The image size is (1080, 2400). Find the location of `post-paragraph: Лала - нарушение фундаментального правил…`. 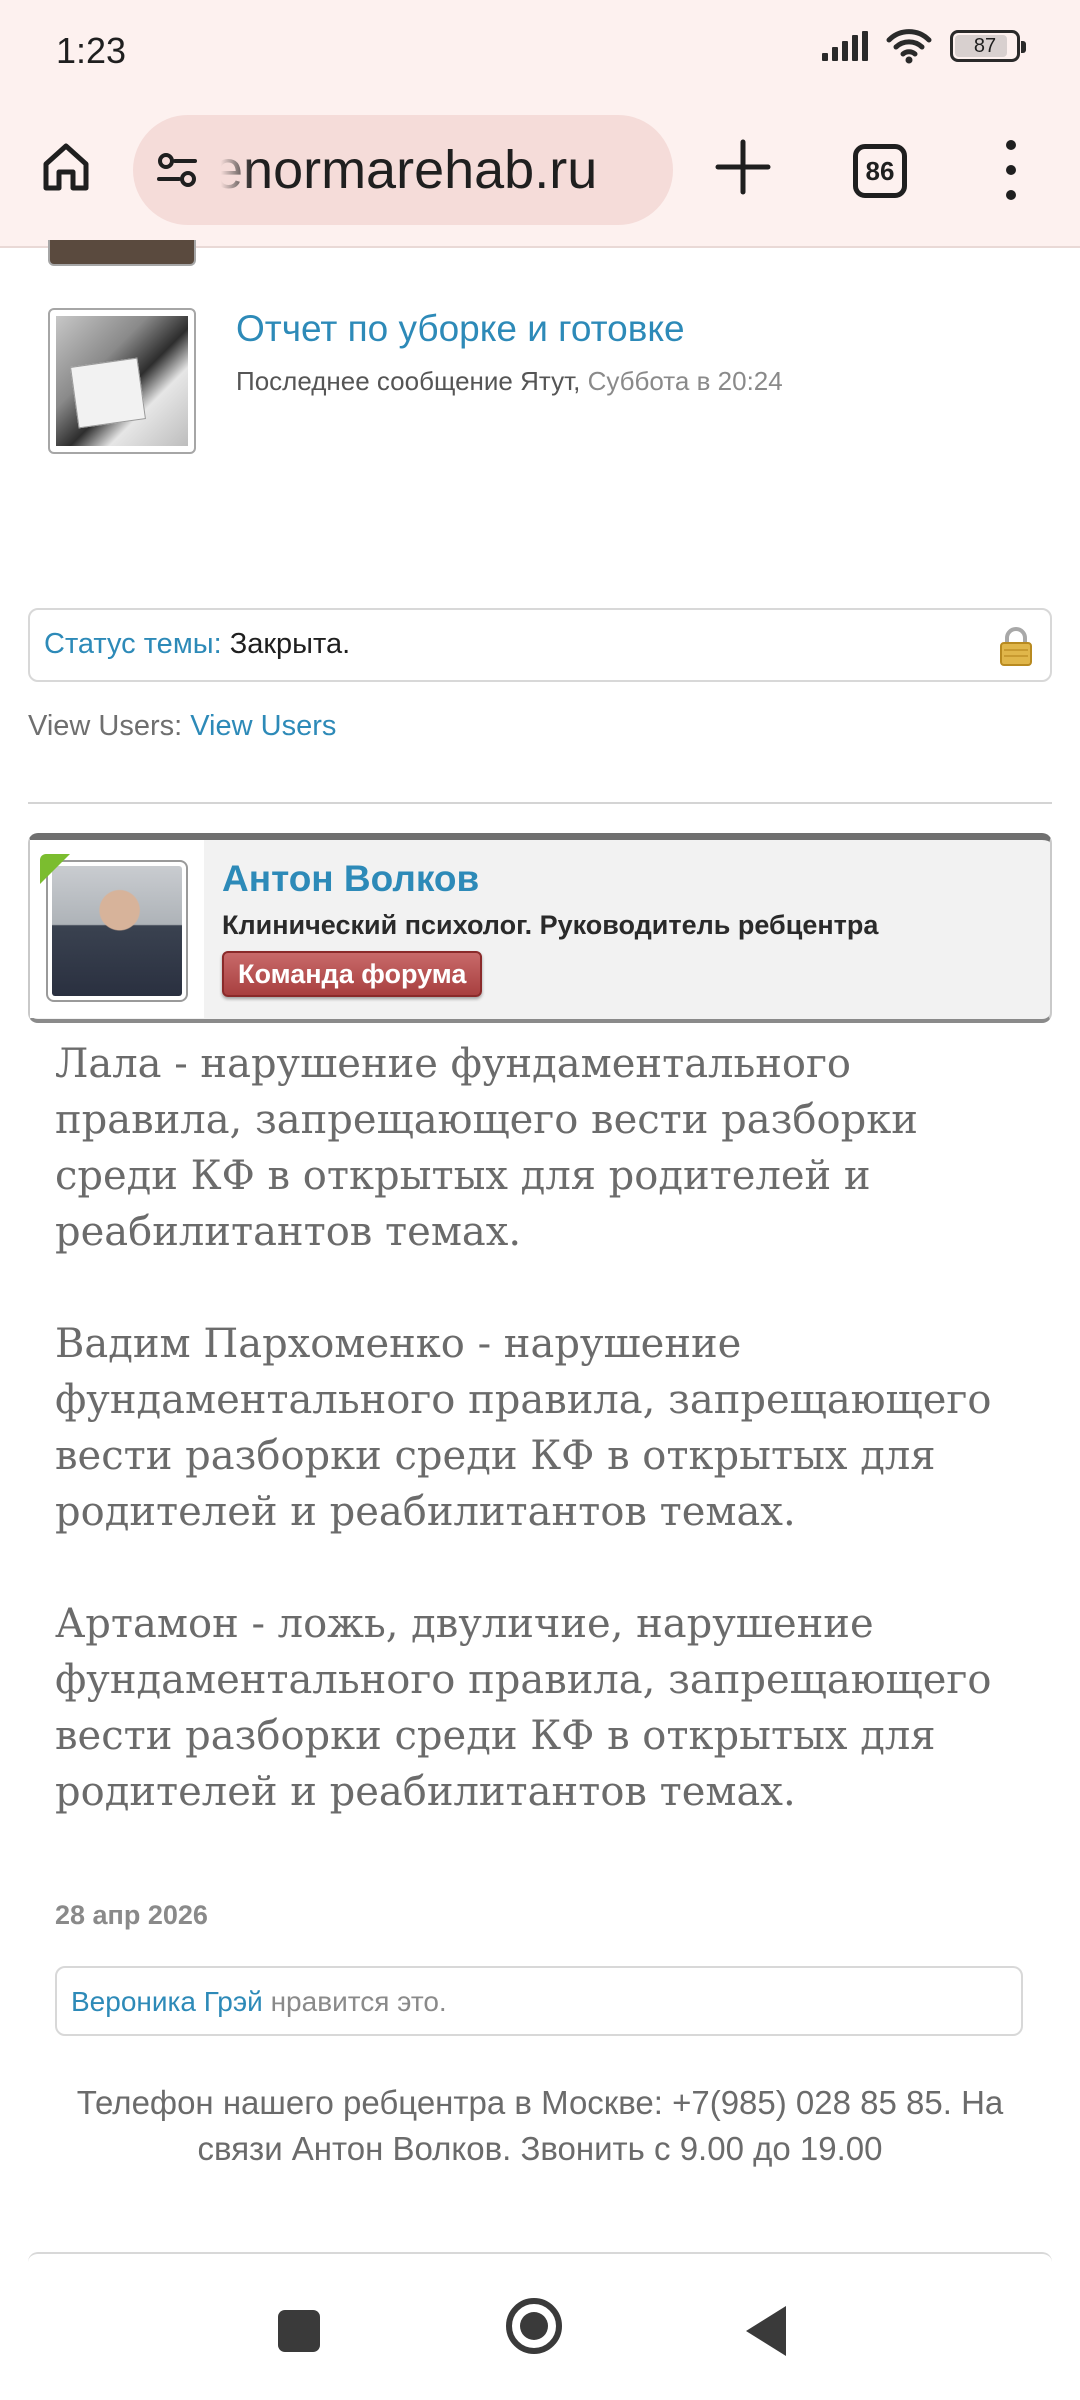

post-paragraph: Лала - нарушение фундаментального правил… is located at coordinates (486, 1148).